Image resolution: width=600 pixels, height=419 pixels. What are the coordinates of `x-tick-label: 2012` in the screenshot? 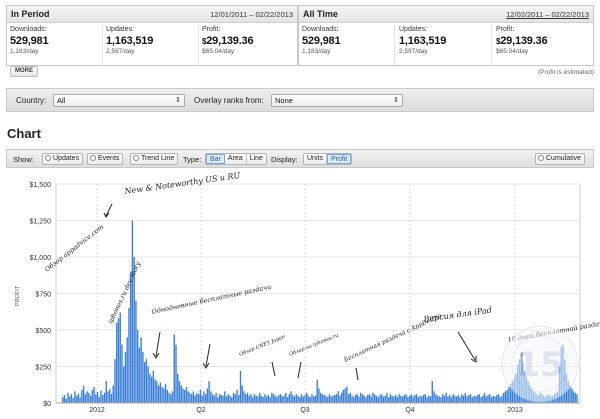 It's located at (97, 410).